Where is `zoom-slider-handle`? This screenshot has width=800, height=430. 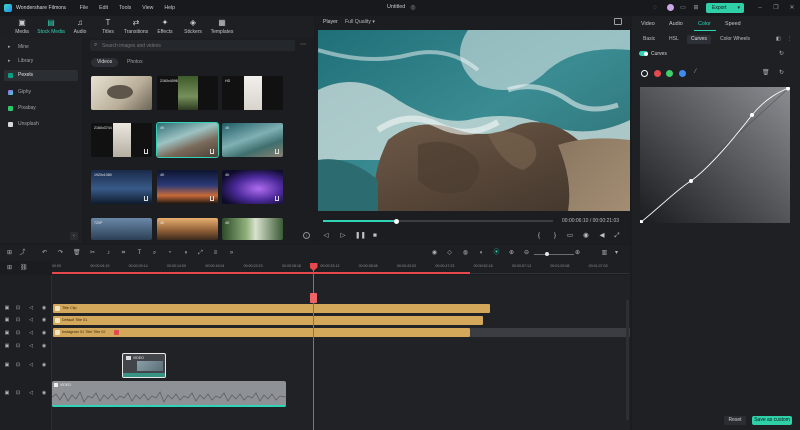
zoom-slider-handle is located at coordinates (547, 253).